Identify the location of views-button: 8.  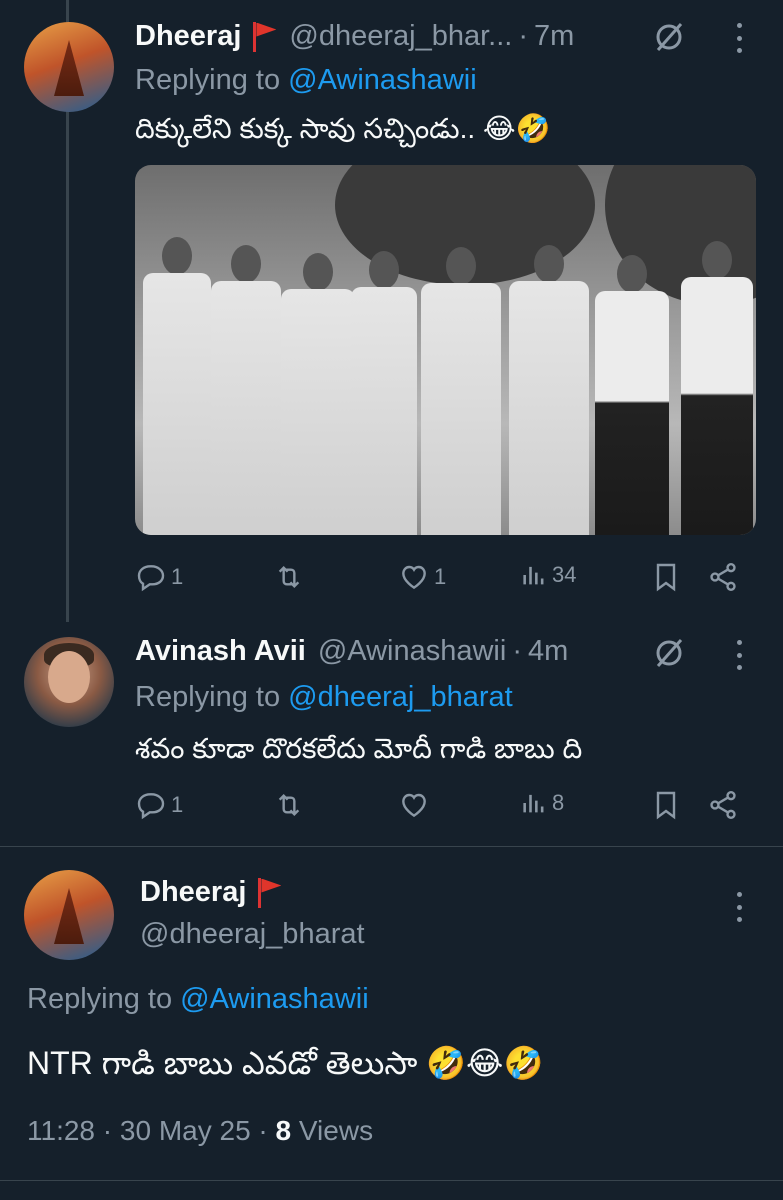
(542, 803).